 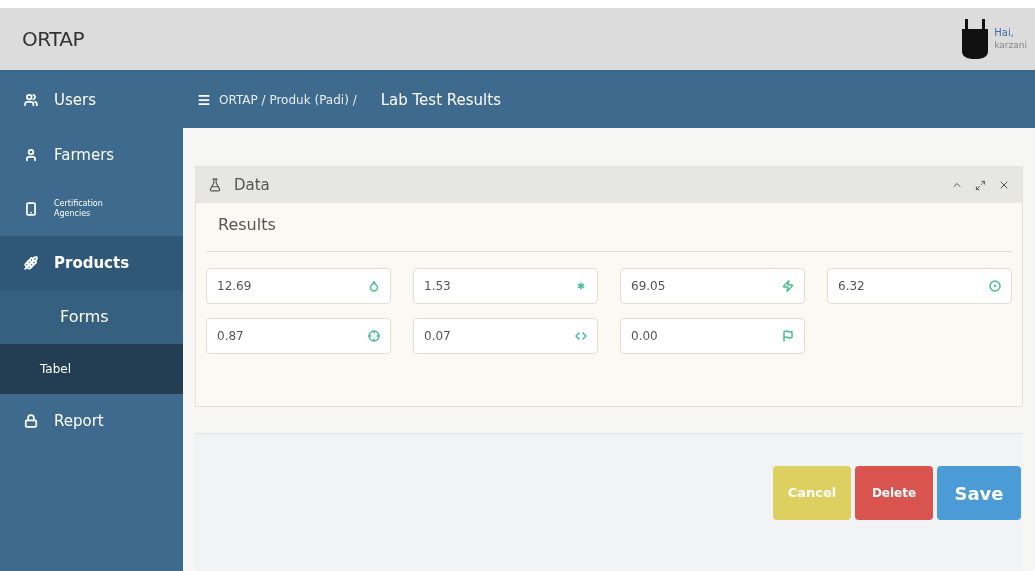 What do you see at coordinates (298, 286) in the screenshot?
I see `input-field: 12.69` at bounding box center [298, 286].